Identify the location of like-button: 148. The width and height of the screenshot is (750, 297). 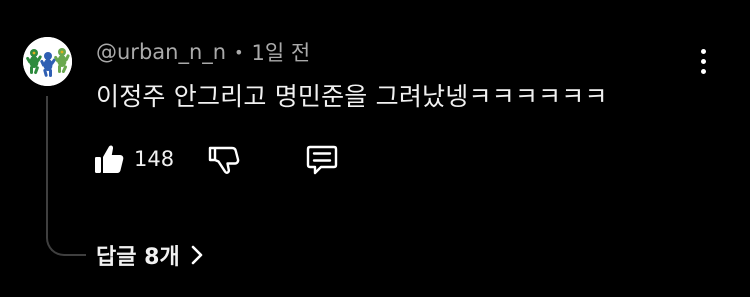
(134, 159).